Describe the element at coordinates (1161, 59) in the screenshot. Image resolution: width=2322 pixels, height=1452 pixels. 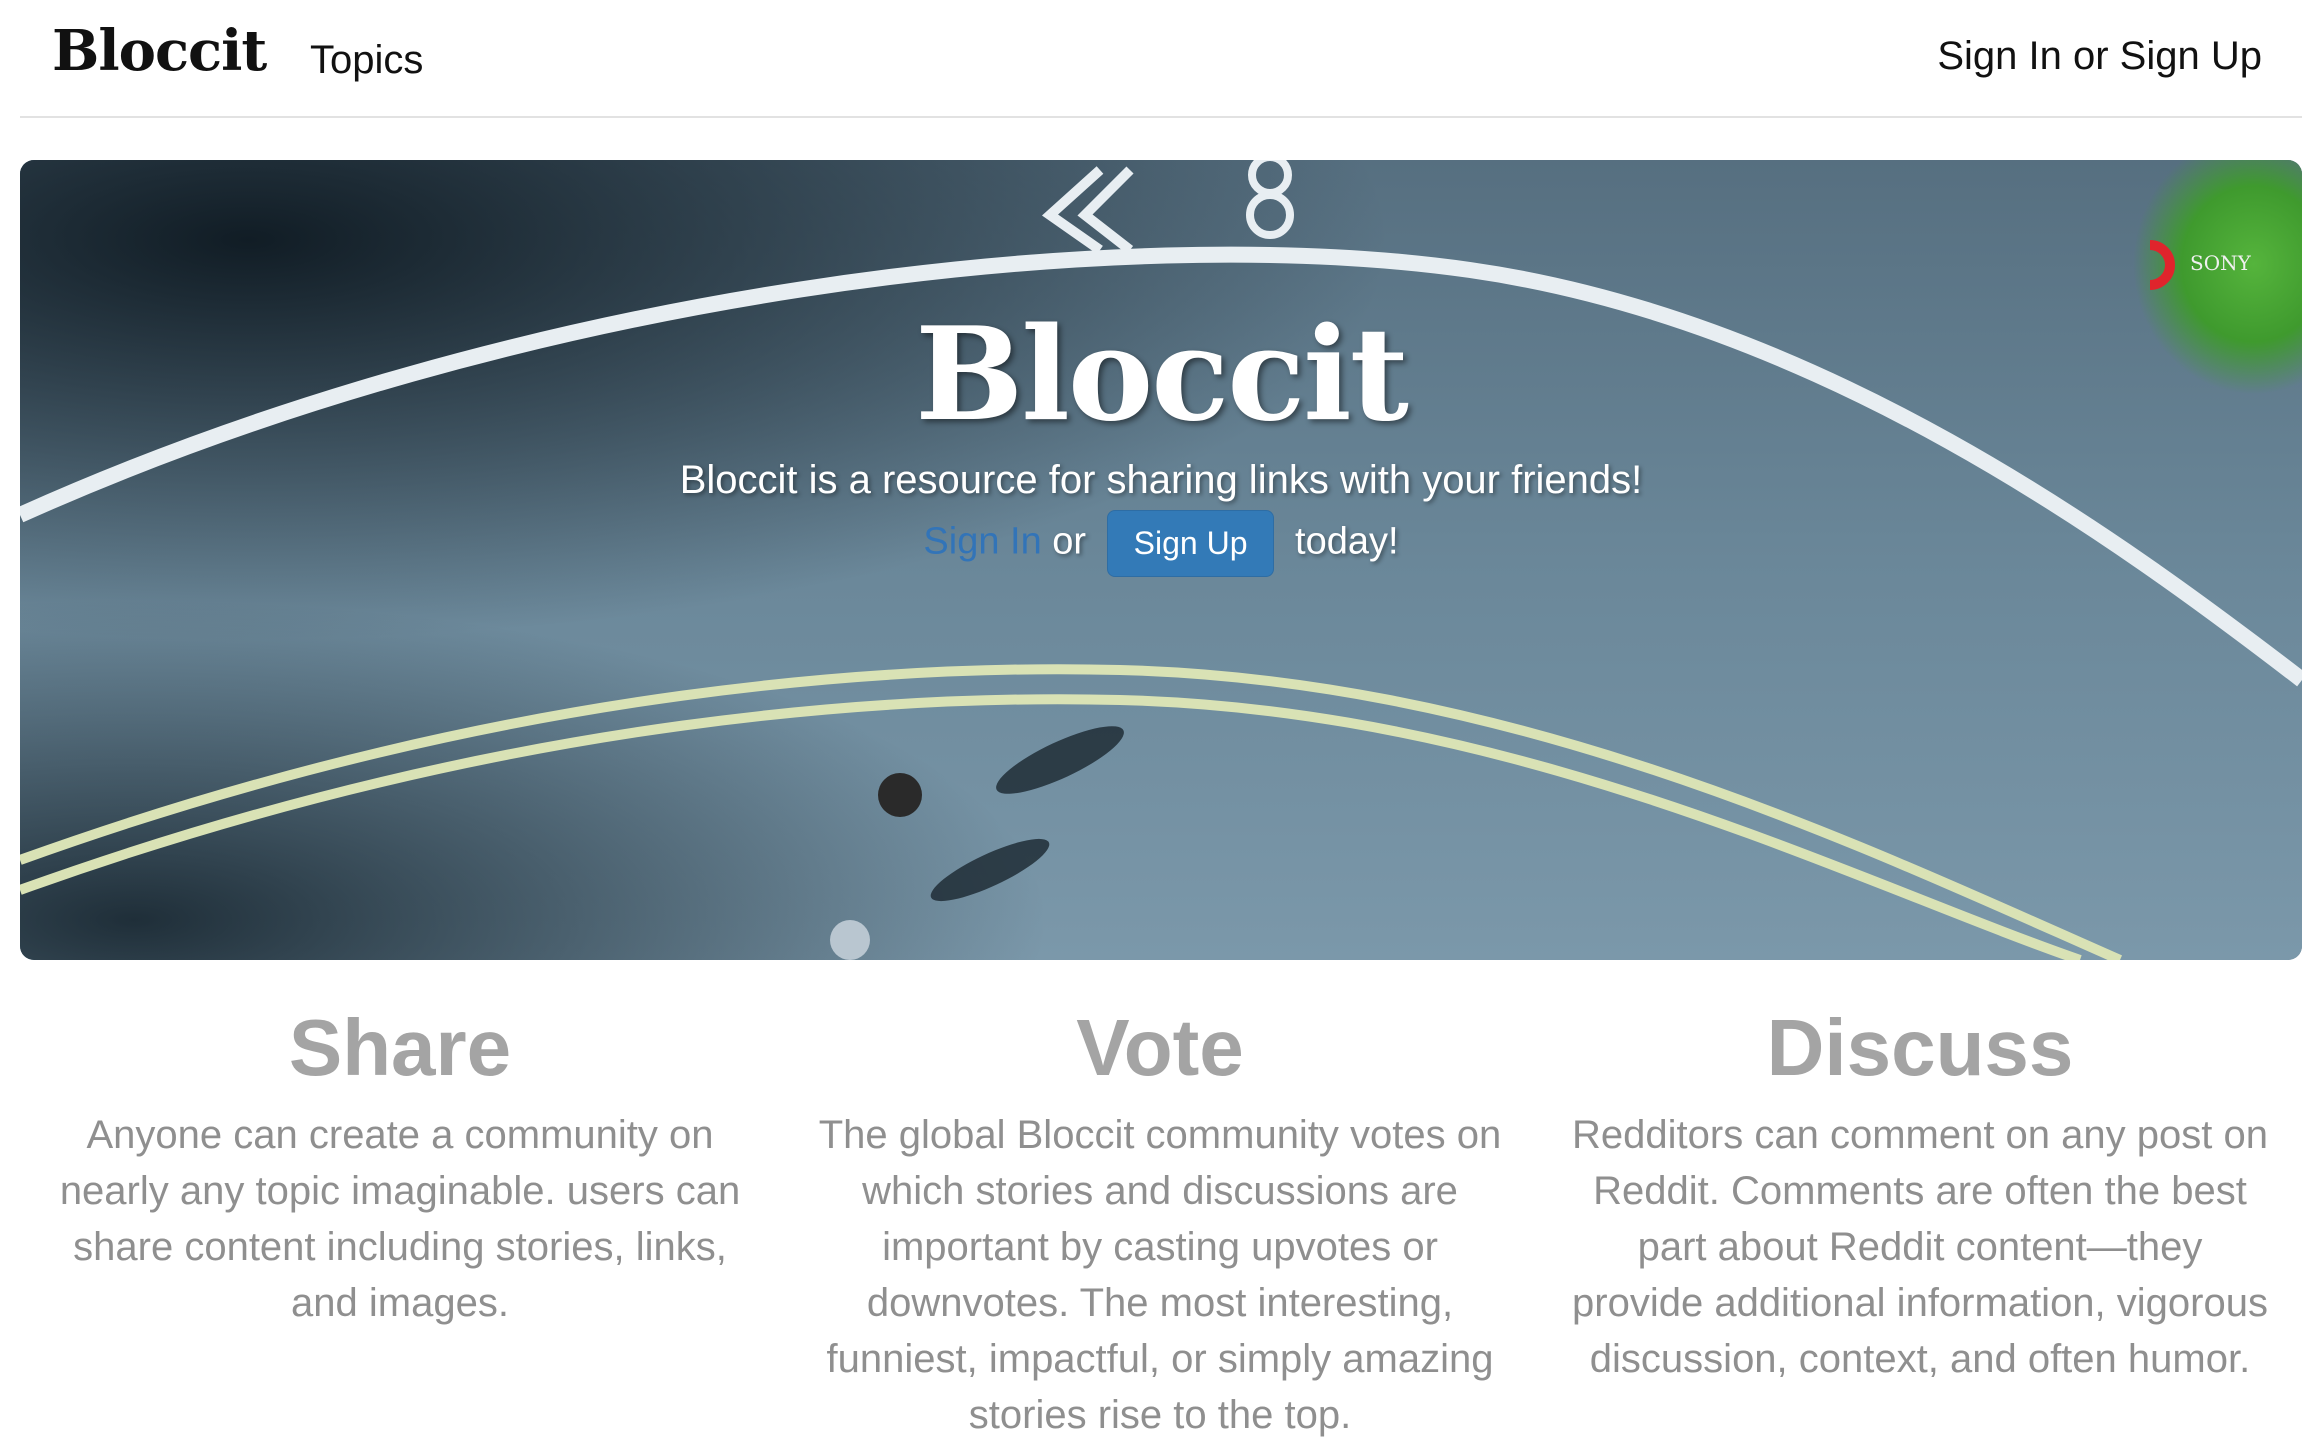
I see `navbar: Bloccit Topics Sign In or Sign Up` at that location.